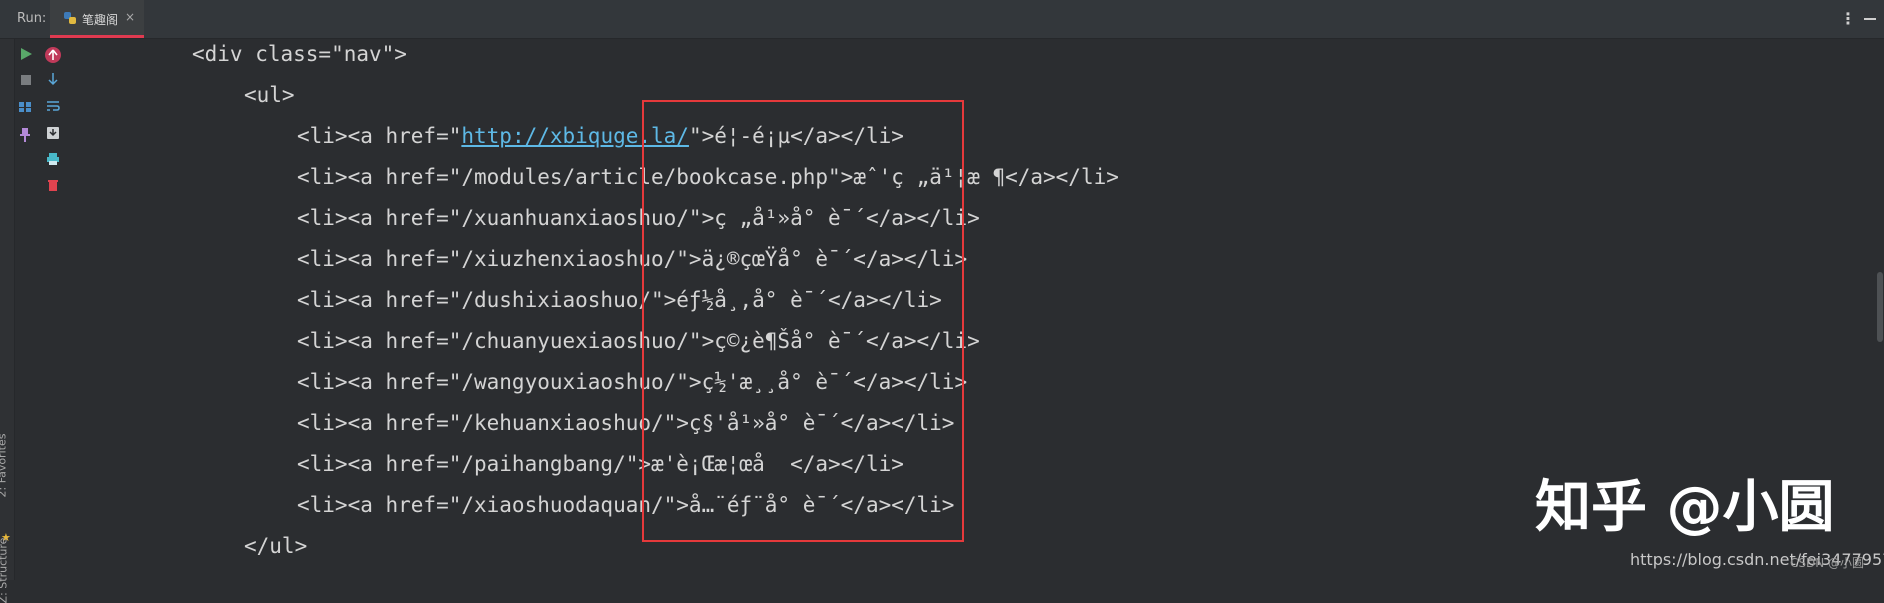 The image size is (1884, 603). I want to click on close-icon: ×, so click(130, 17).